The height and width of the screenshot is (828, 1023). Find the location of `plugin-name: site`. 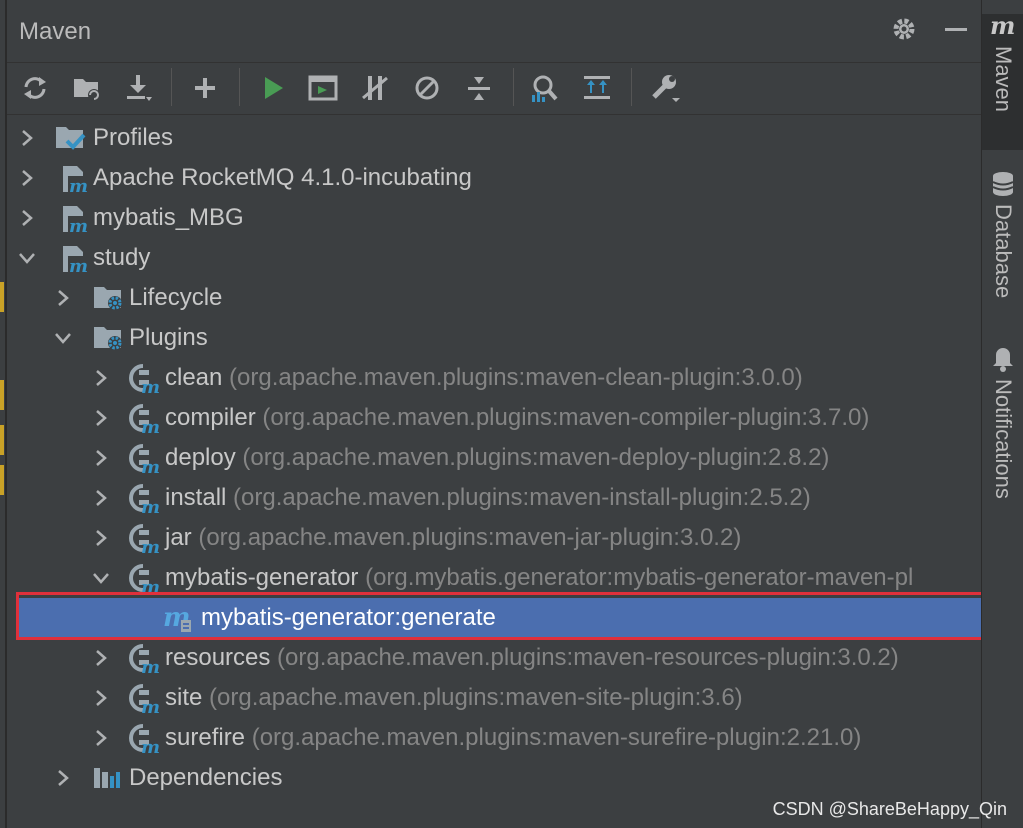

plugin-name: site is located at coordinates (184, 697).